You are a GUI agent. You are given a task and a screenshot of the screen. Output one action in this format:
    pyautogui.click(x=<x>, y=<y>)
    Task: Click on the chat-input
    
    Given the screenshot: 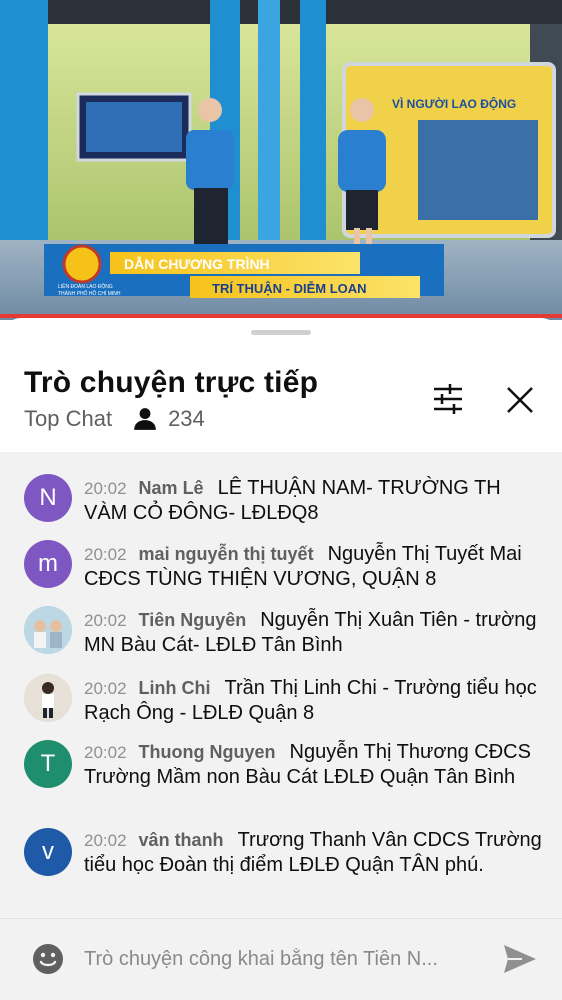 What is the action you would take?
    pyautogui.click(x=279, y=959)
    